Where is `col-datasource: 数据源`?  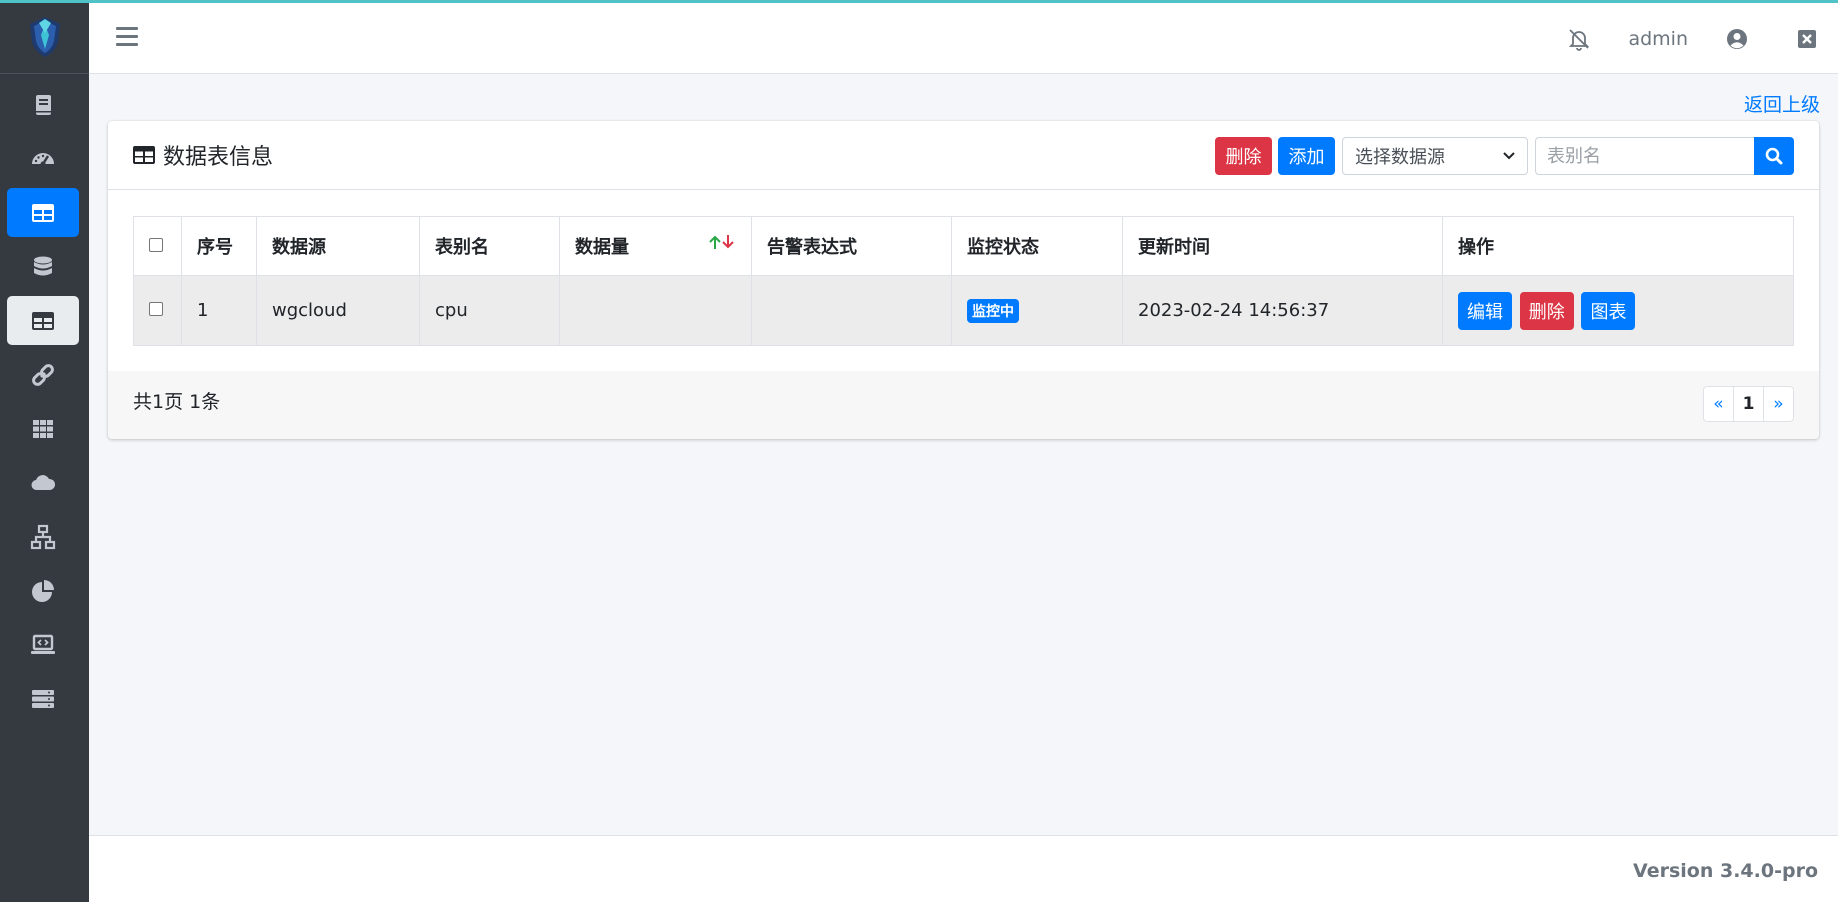
col-datasource: 数据源 is located at coordinates (338, 246).